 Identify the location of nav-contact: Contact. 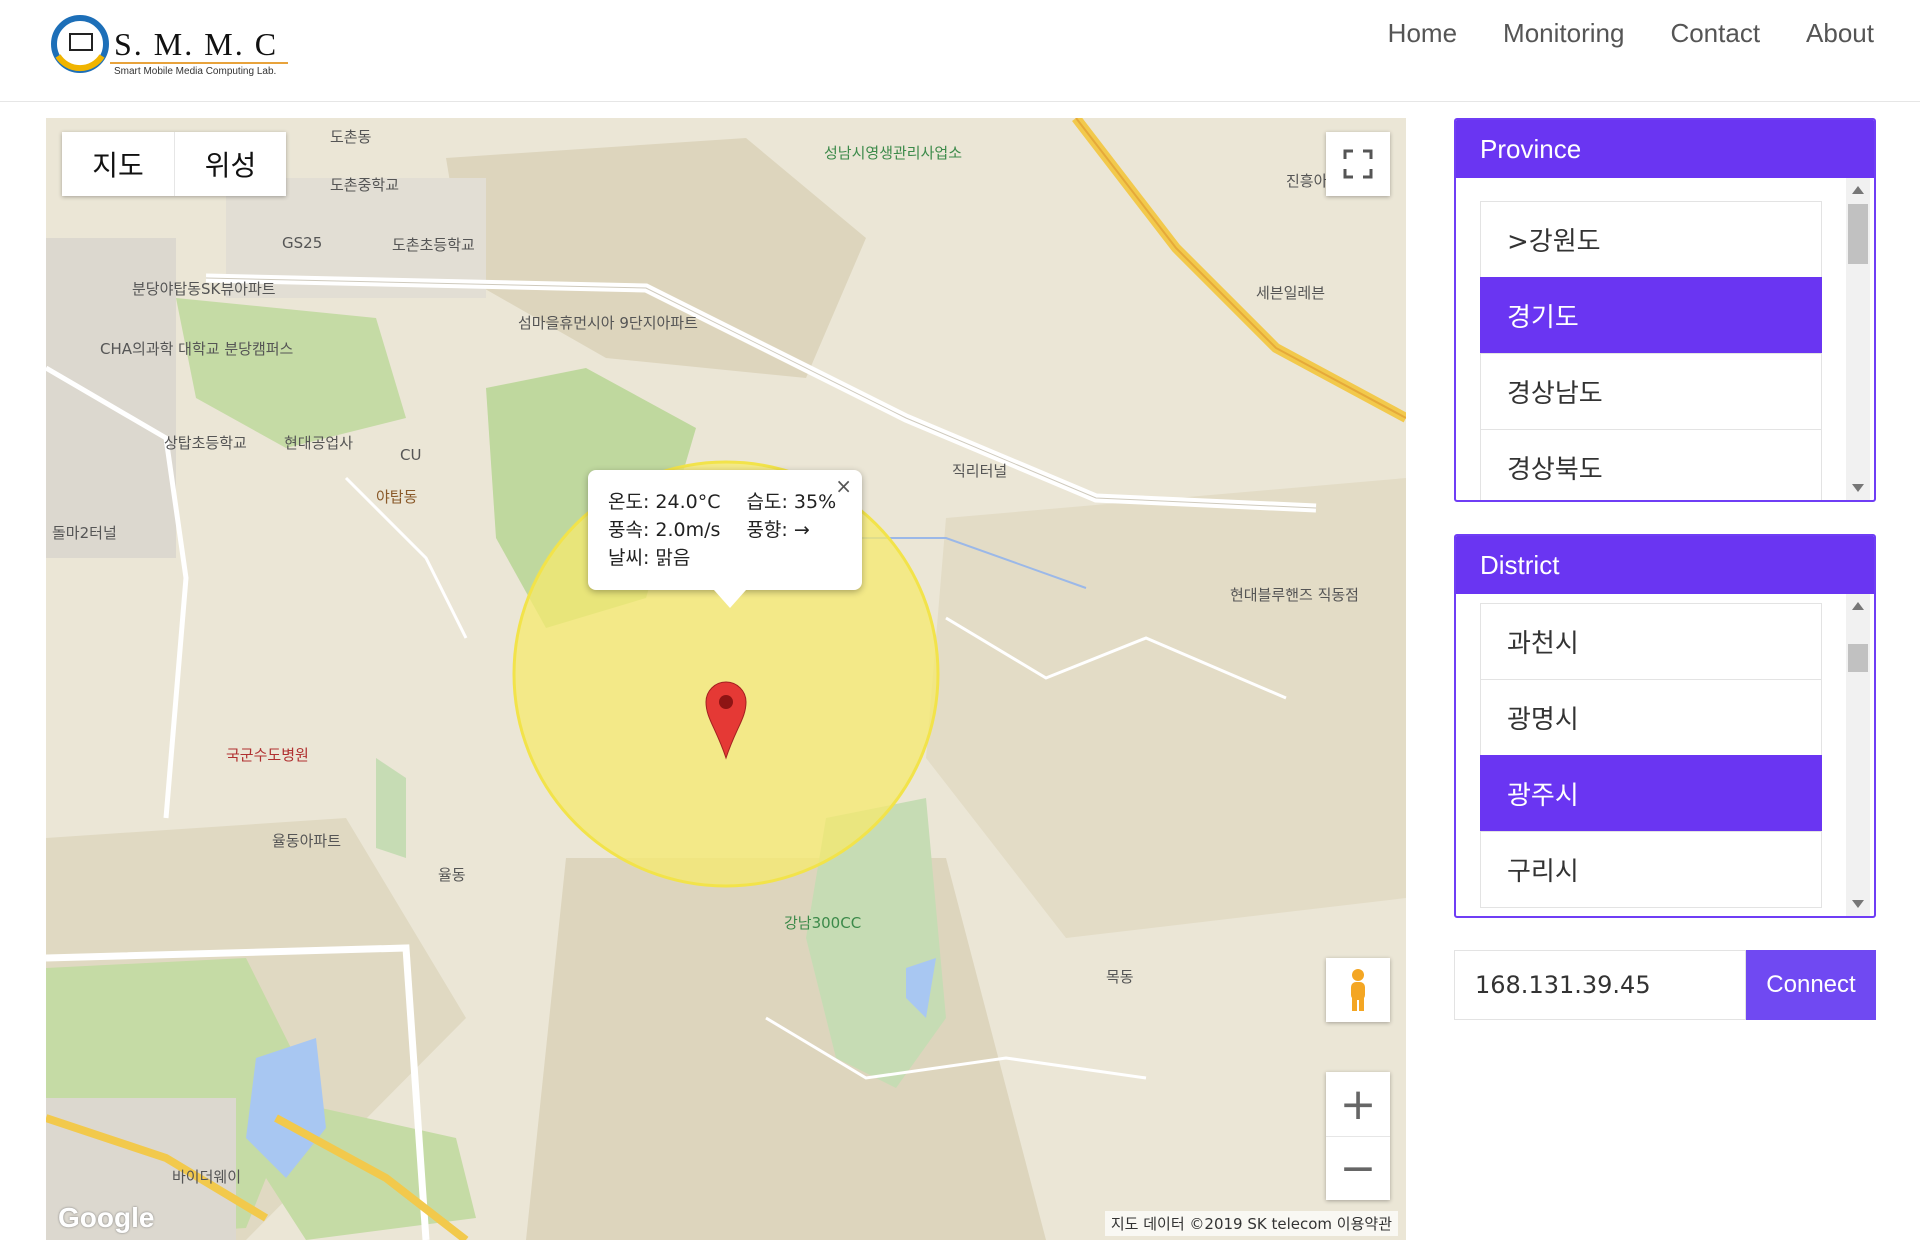
(1715, 33).